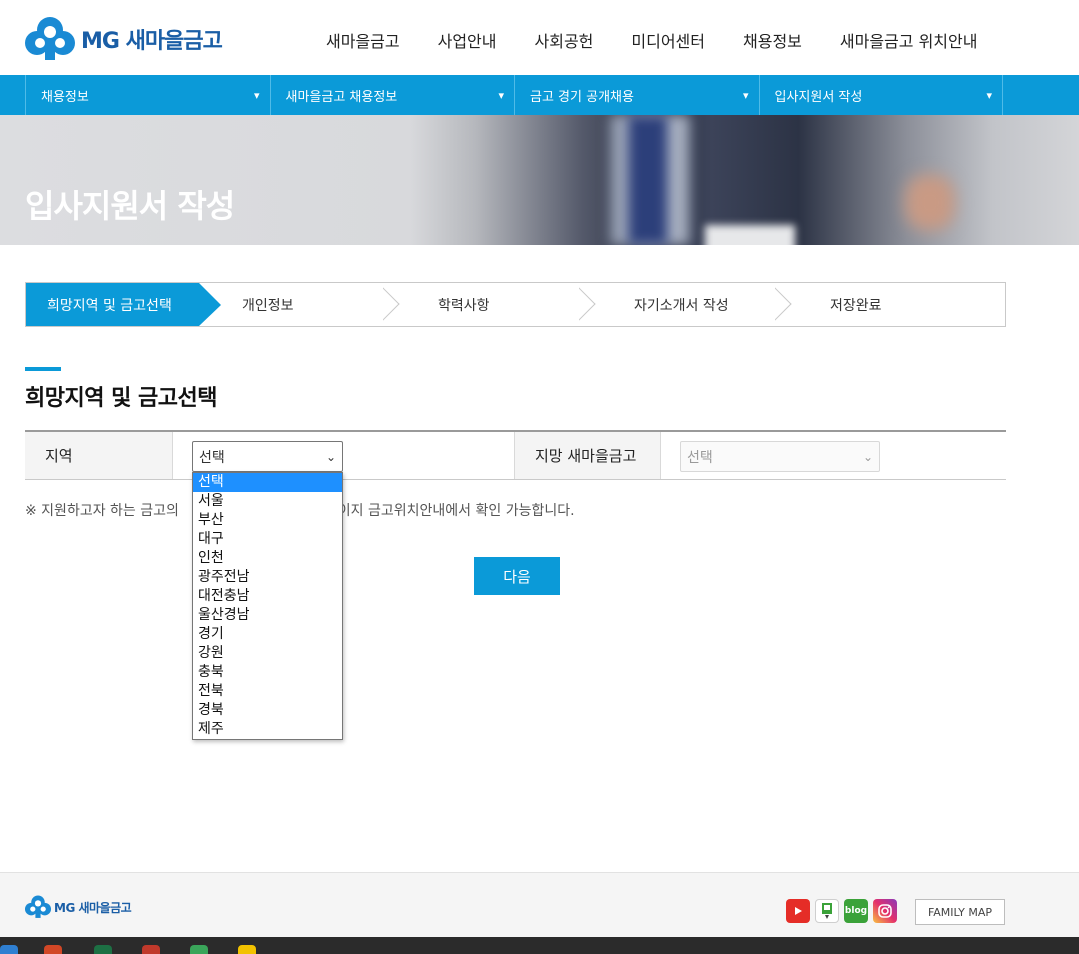 This screenshot has height=954, width=1079. I want to click on option-busan: 부산, so click(267, 520).